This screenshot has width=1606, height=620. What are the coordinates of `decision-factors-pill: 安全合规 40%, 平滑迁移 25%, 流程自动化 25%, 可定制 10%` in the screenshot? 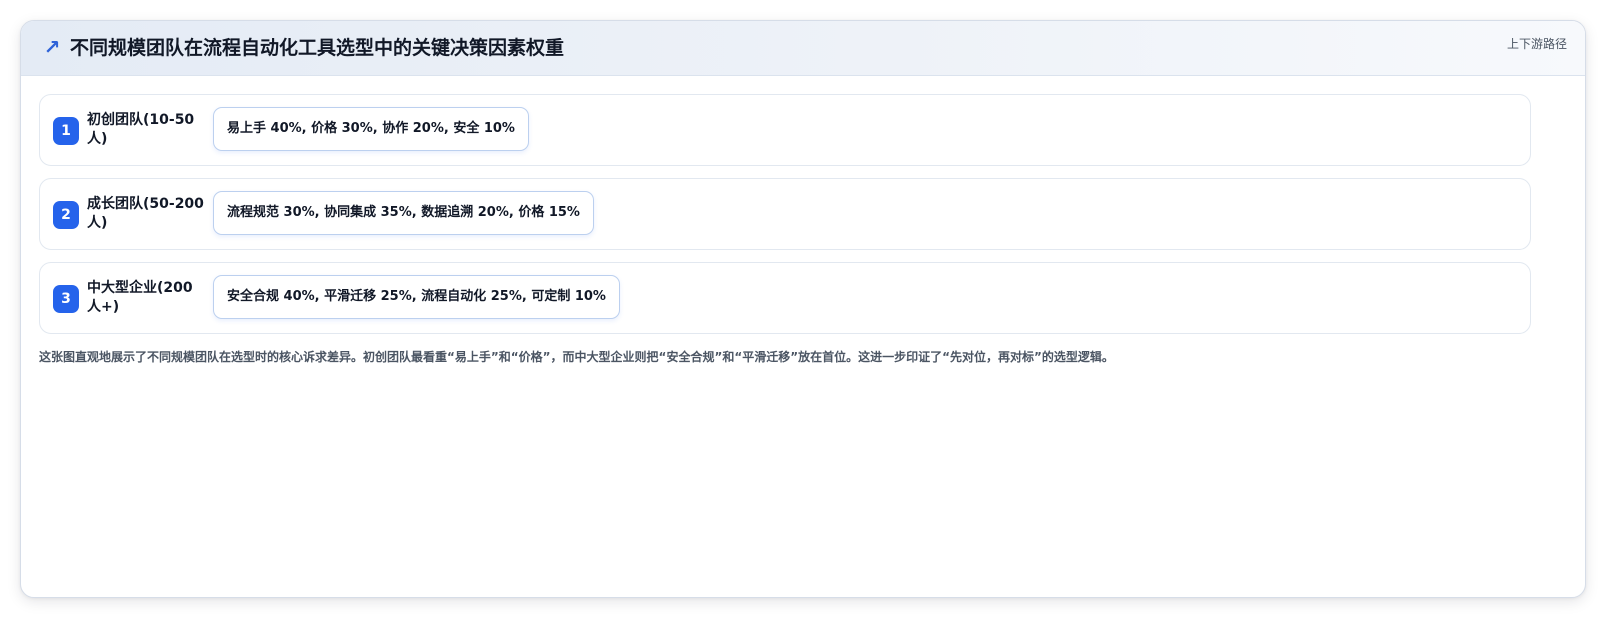 It's located at (416, 297).